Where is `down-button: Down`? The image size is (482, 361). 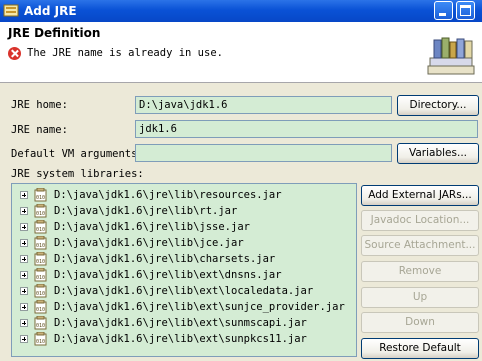
down-button: Down is located at coordinates (420, 322).